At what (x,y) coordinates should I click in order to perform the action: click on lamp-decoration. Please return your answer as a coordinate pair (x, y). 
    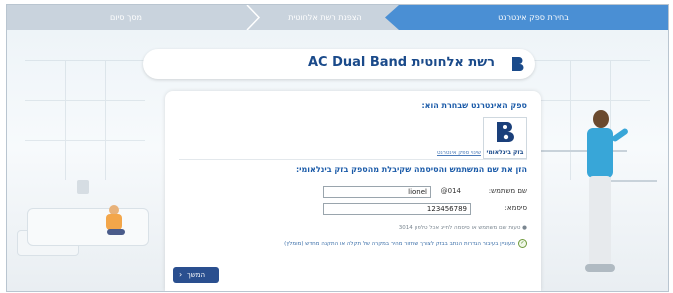
    Looking at the image, I should click on (83, 187).